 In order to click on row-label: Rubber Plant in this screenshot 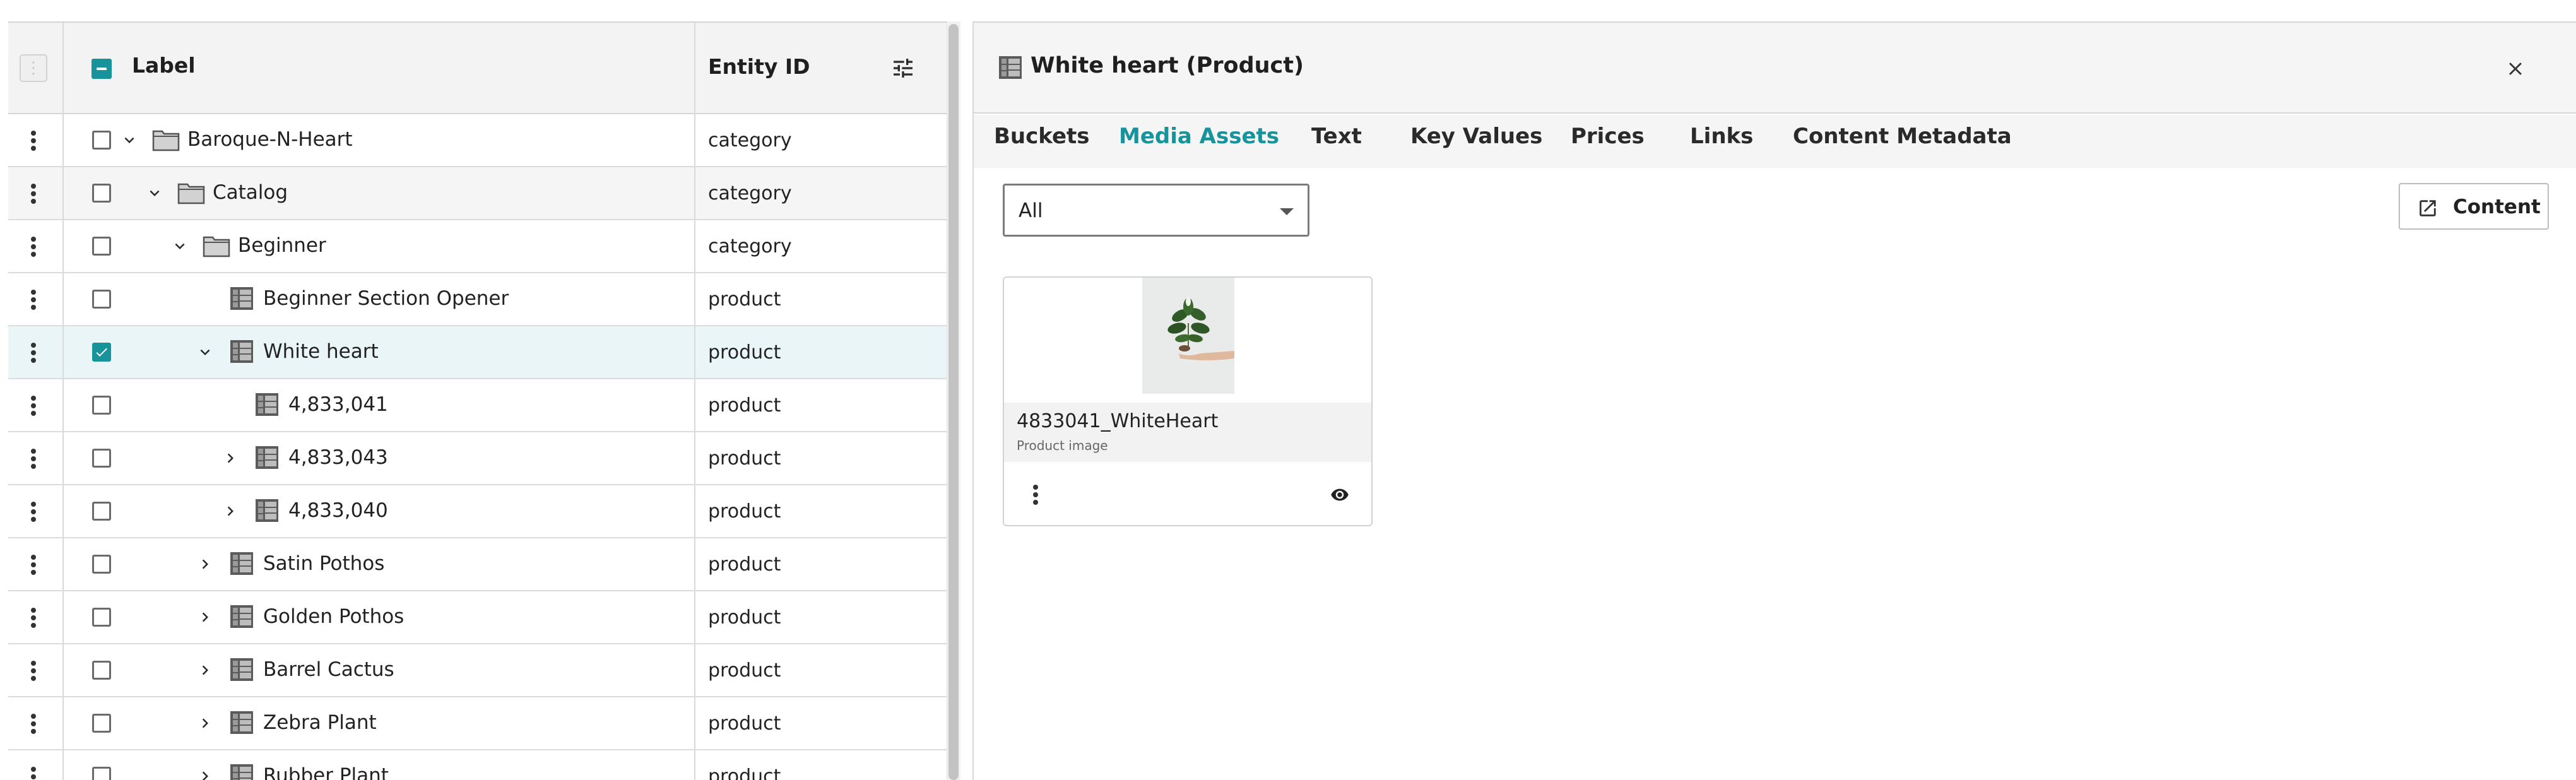, I will do `click(326, 772)`.